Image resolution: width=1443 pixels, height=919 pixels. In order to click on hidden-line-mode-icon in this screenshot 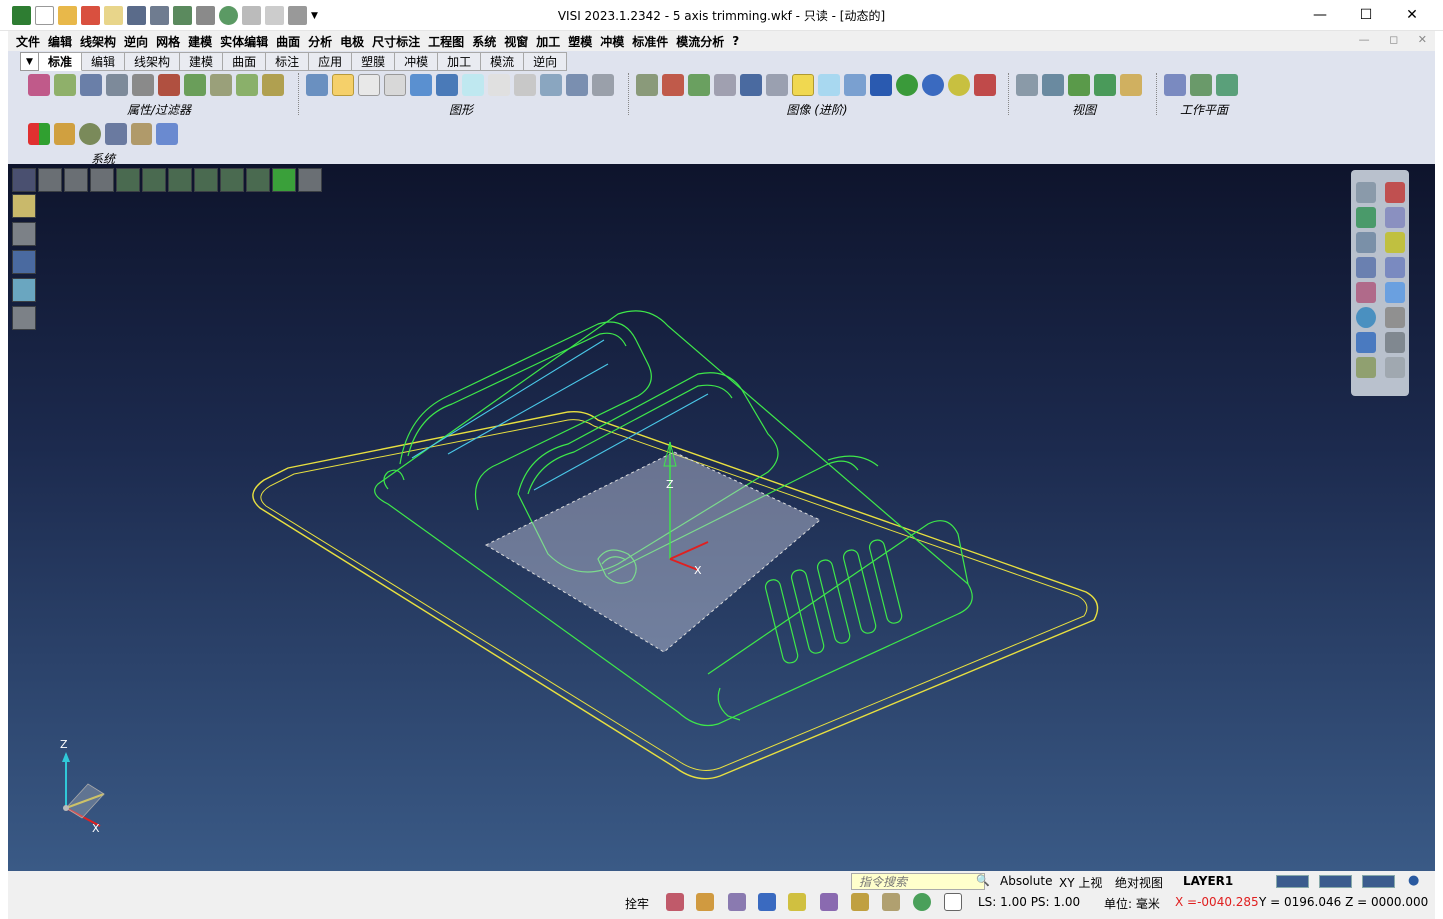, I will do `click(24, 234)`.